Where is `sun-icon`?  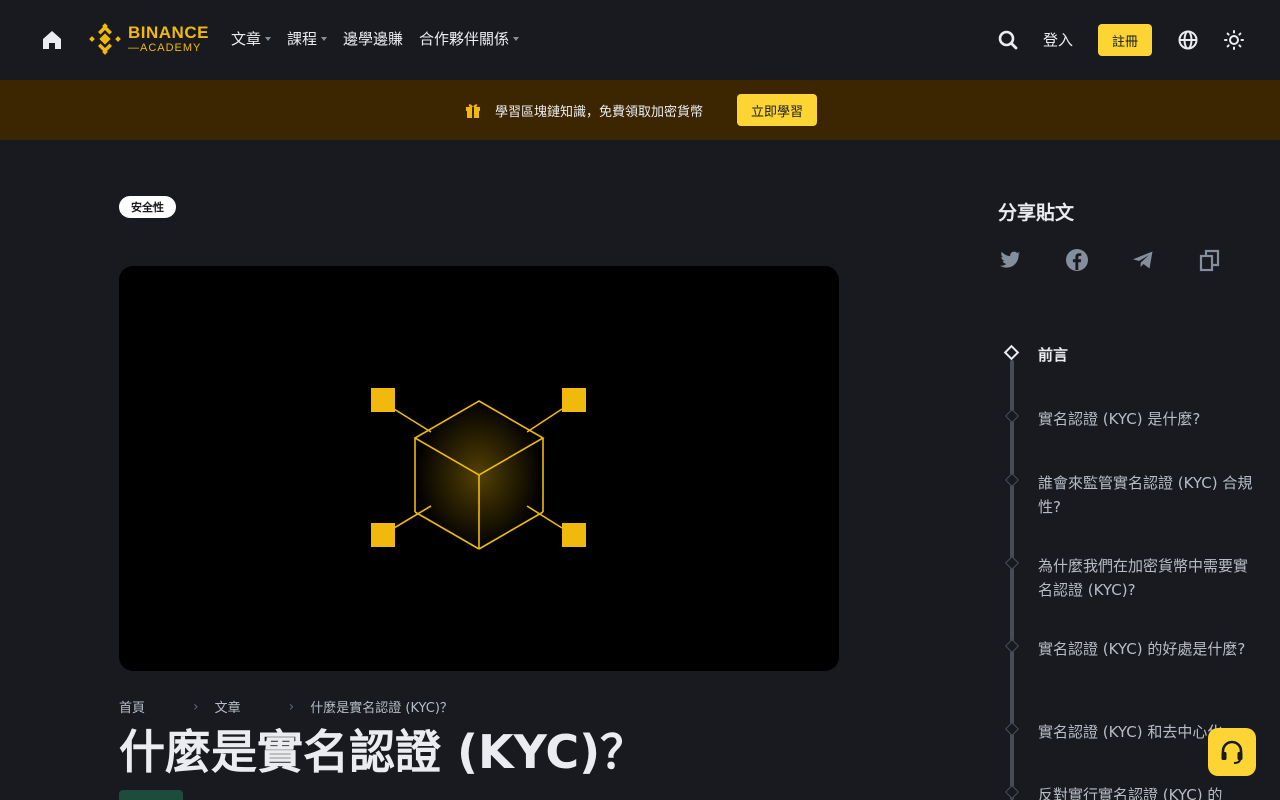 sun-icon is located at coordinates (1234, 40).